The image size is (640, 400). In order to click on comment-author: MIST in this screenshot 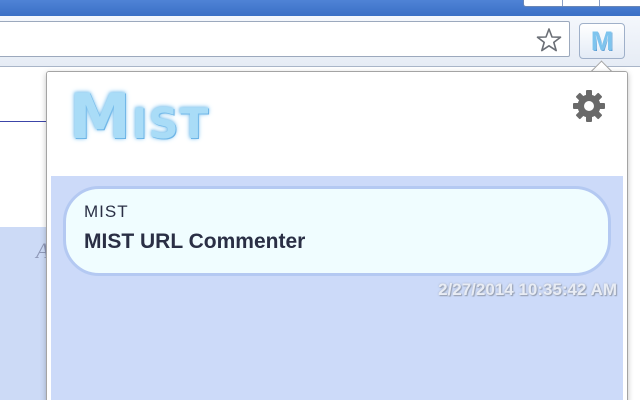, I will do `click(106, 211)`.